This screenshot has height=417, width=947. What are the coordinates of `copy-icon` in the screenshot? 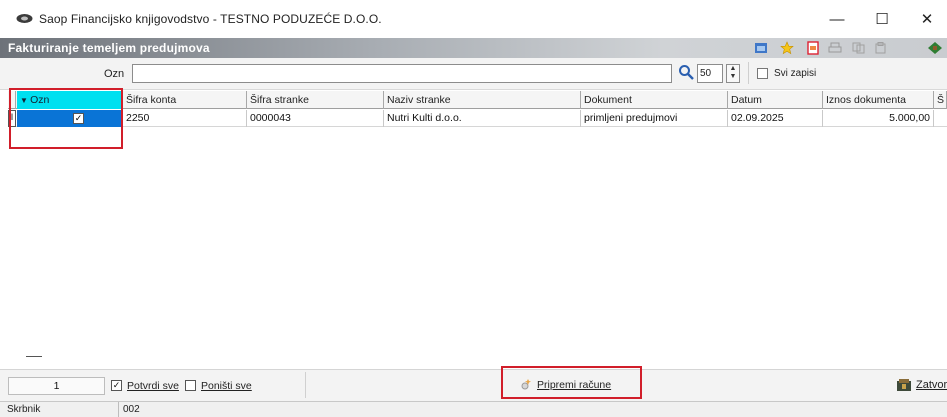 It's located at (859, 48).